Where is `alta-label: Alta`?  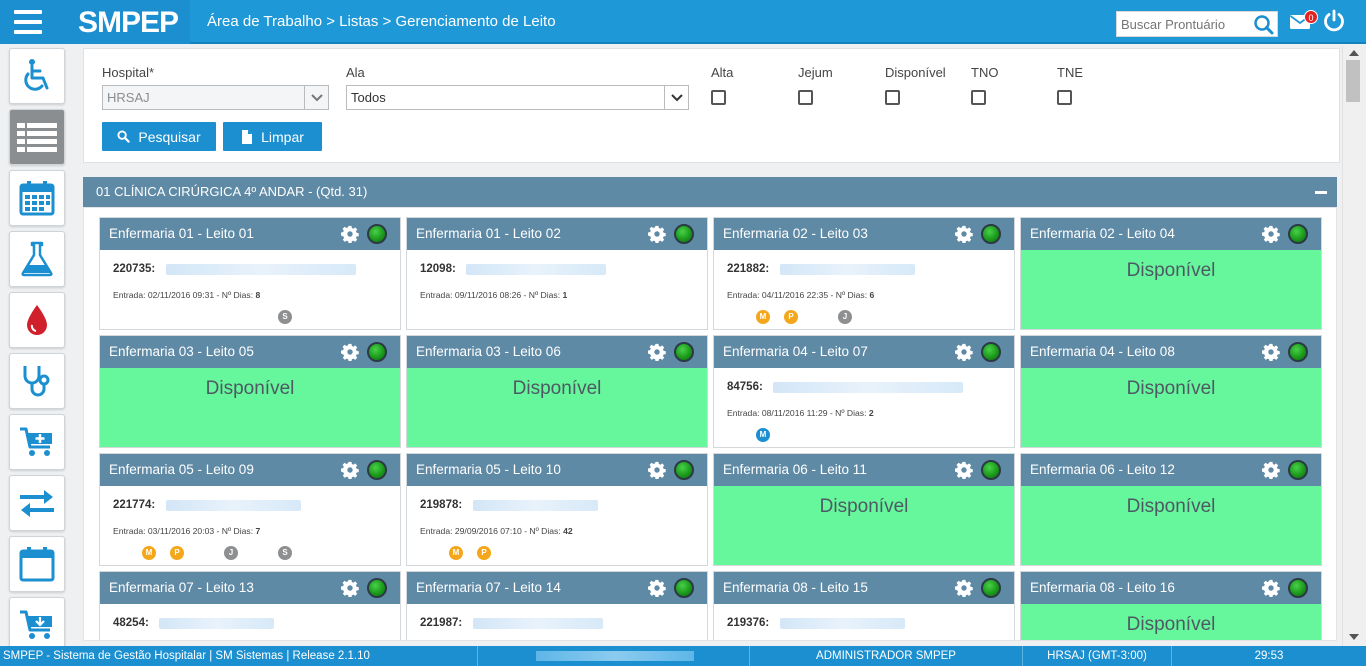
alta-label: Alta is located at coordinates (722, 72).